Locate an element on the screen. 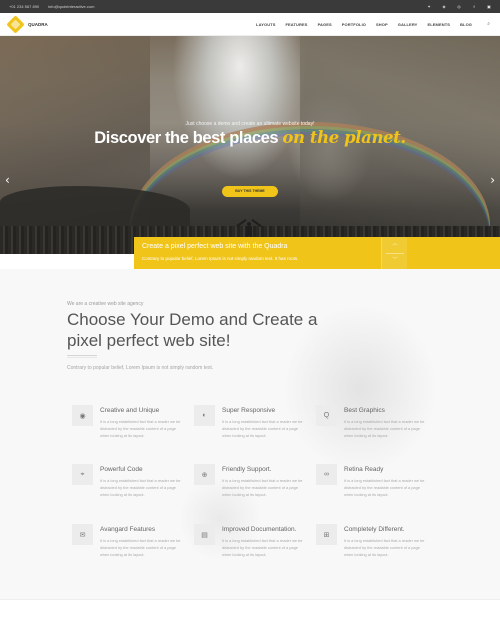 Image resolution: width=500 pixels, height=621 pixels. book-icon: ▤ is located at coordinates (204, 534).